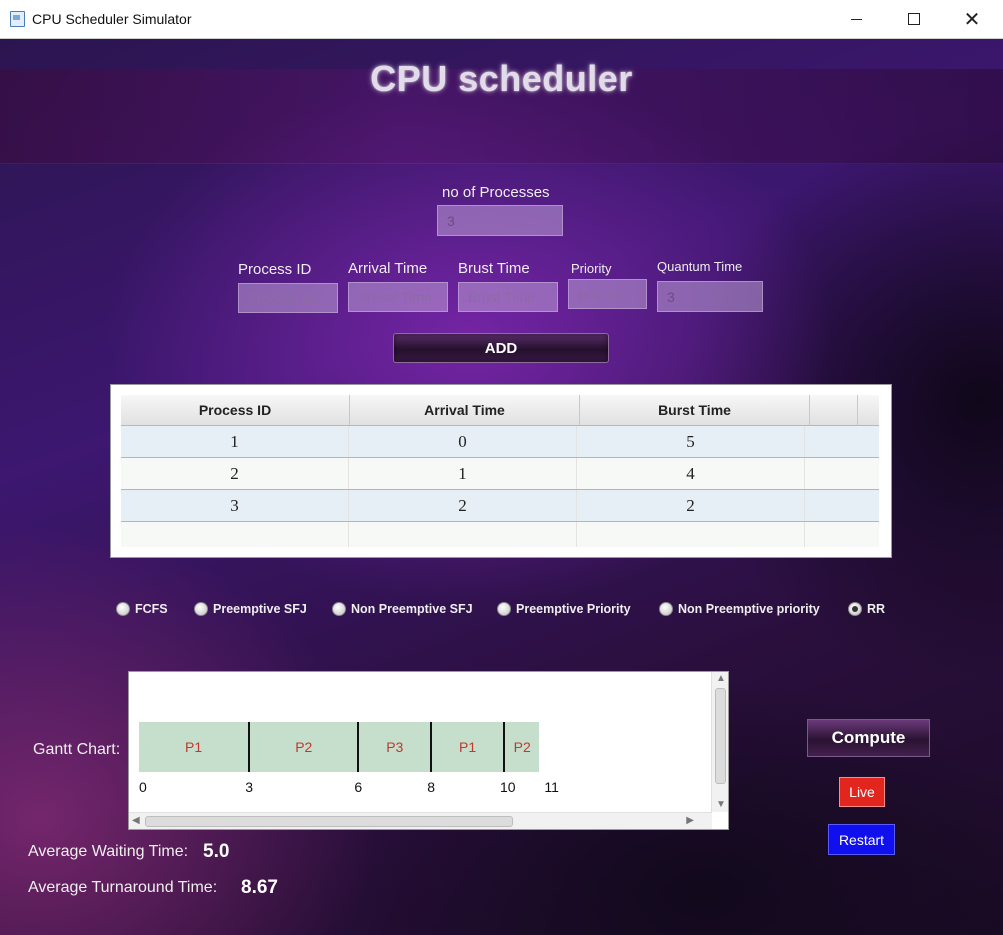  Describe the element at coordinates (591, 268) in the screenshot. I see `priority-label: Priority` at that location.